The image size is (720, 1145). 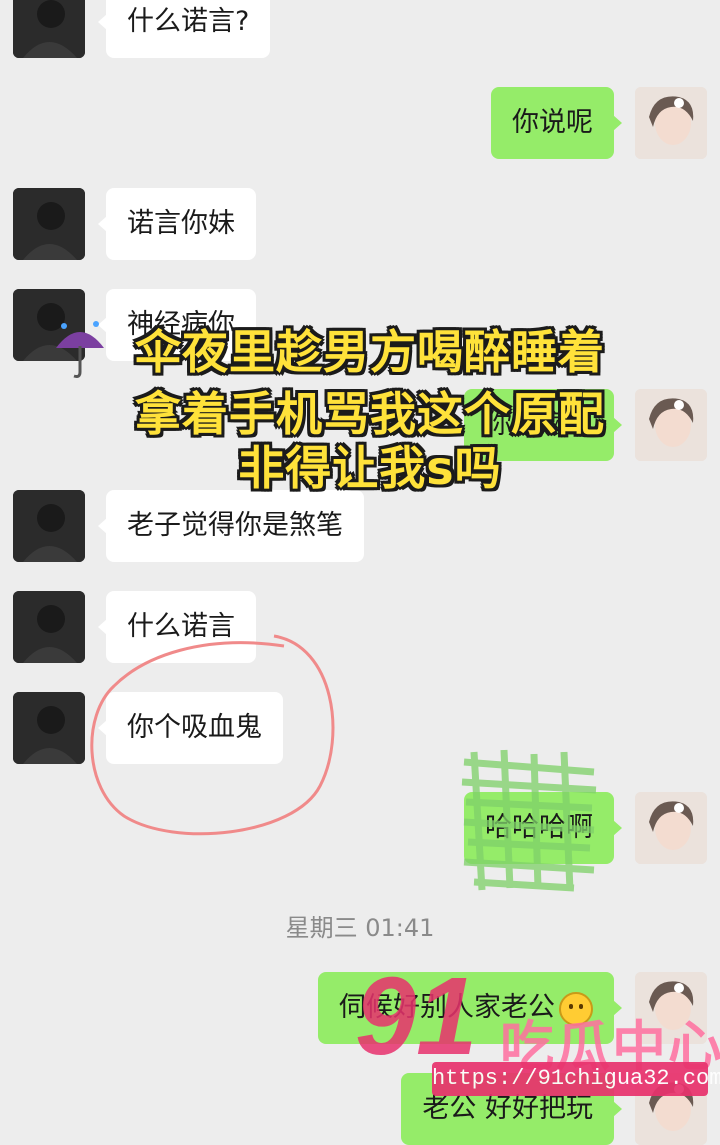 What do you see at coordinates (529, 820) in the screenshot?
I see `censor-scribble` at bounding box center [529, 820].